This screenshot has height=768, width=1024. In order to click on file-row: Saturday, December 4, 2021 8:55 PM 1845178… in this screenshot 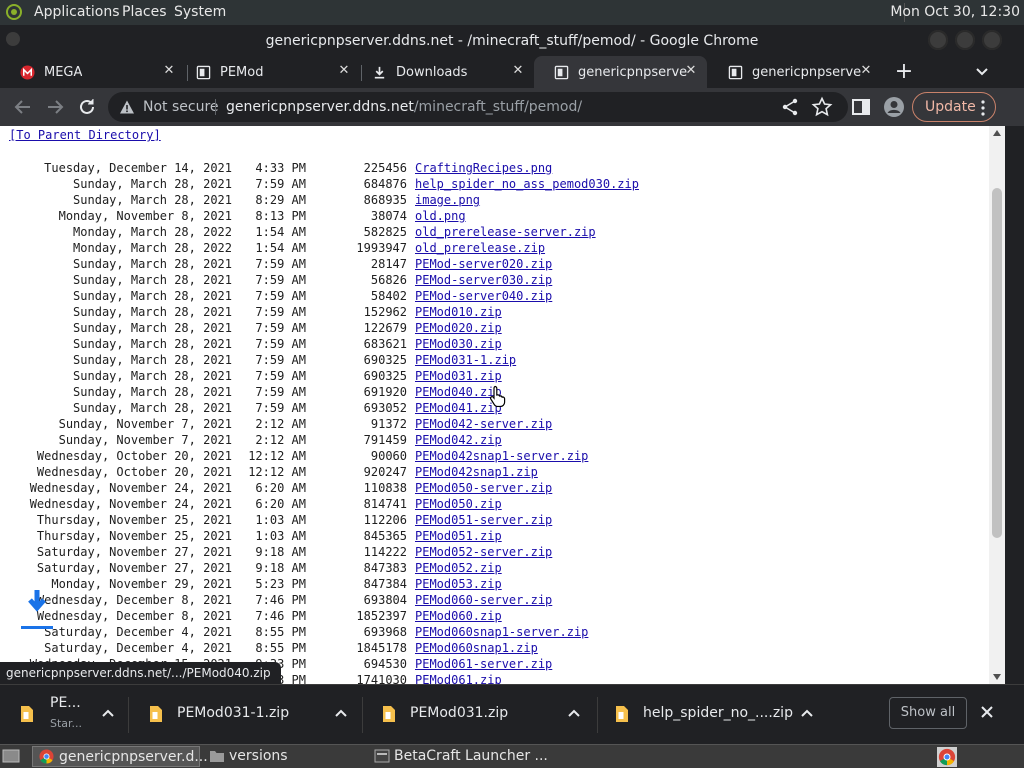, I will do `click(502, 649)`.